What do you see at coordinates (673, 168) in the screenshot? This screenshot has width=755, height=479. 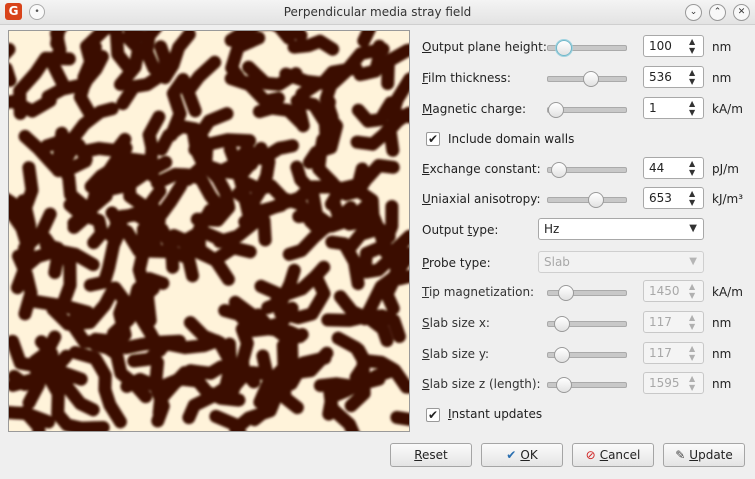 I see `exchange-constant-spinbox: 44 ▲ ▼` at bounding box center [673, 168].